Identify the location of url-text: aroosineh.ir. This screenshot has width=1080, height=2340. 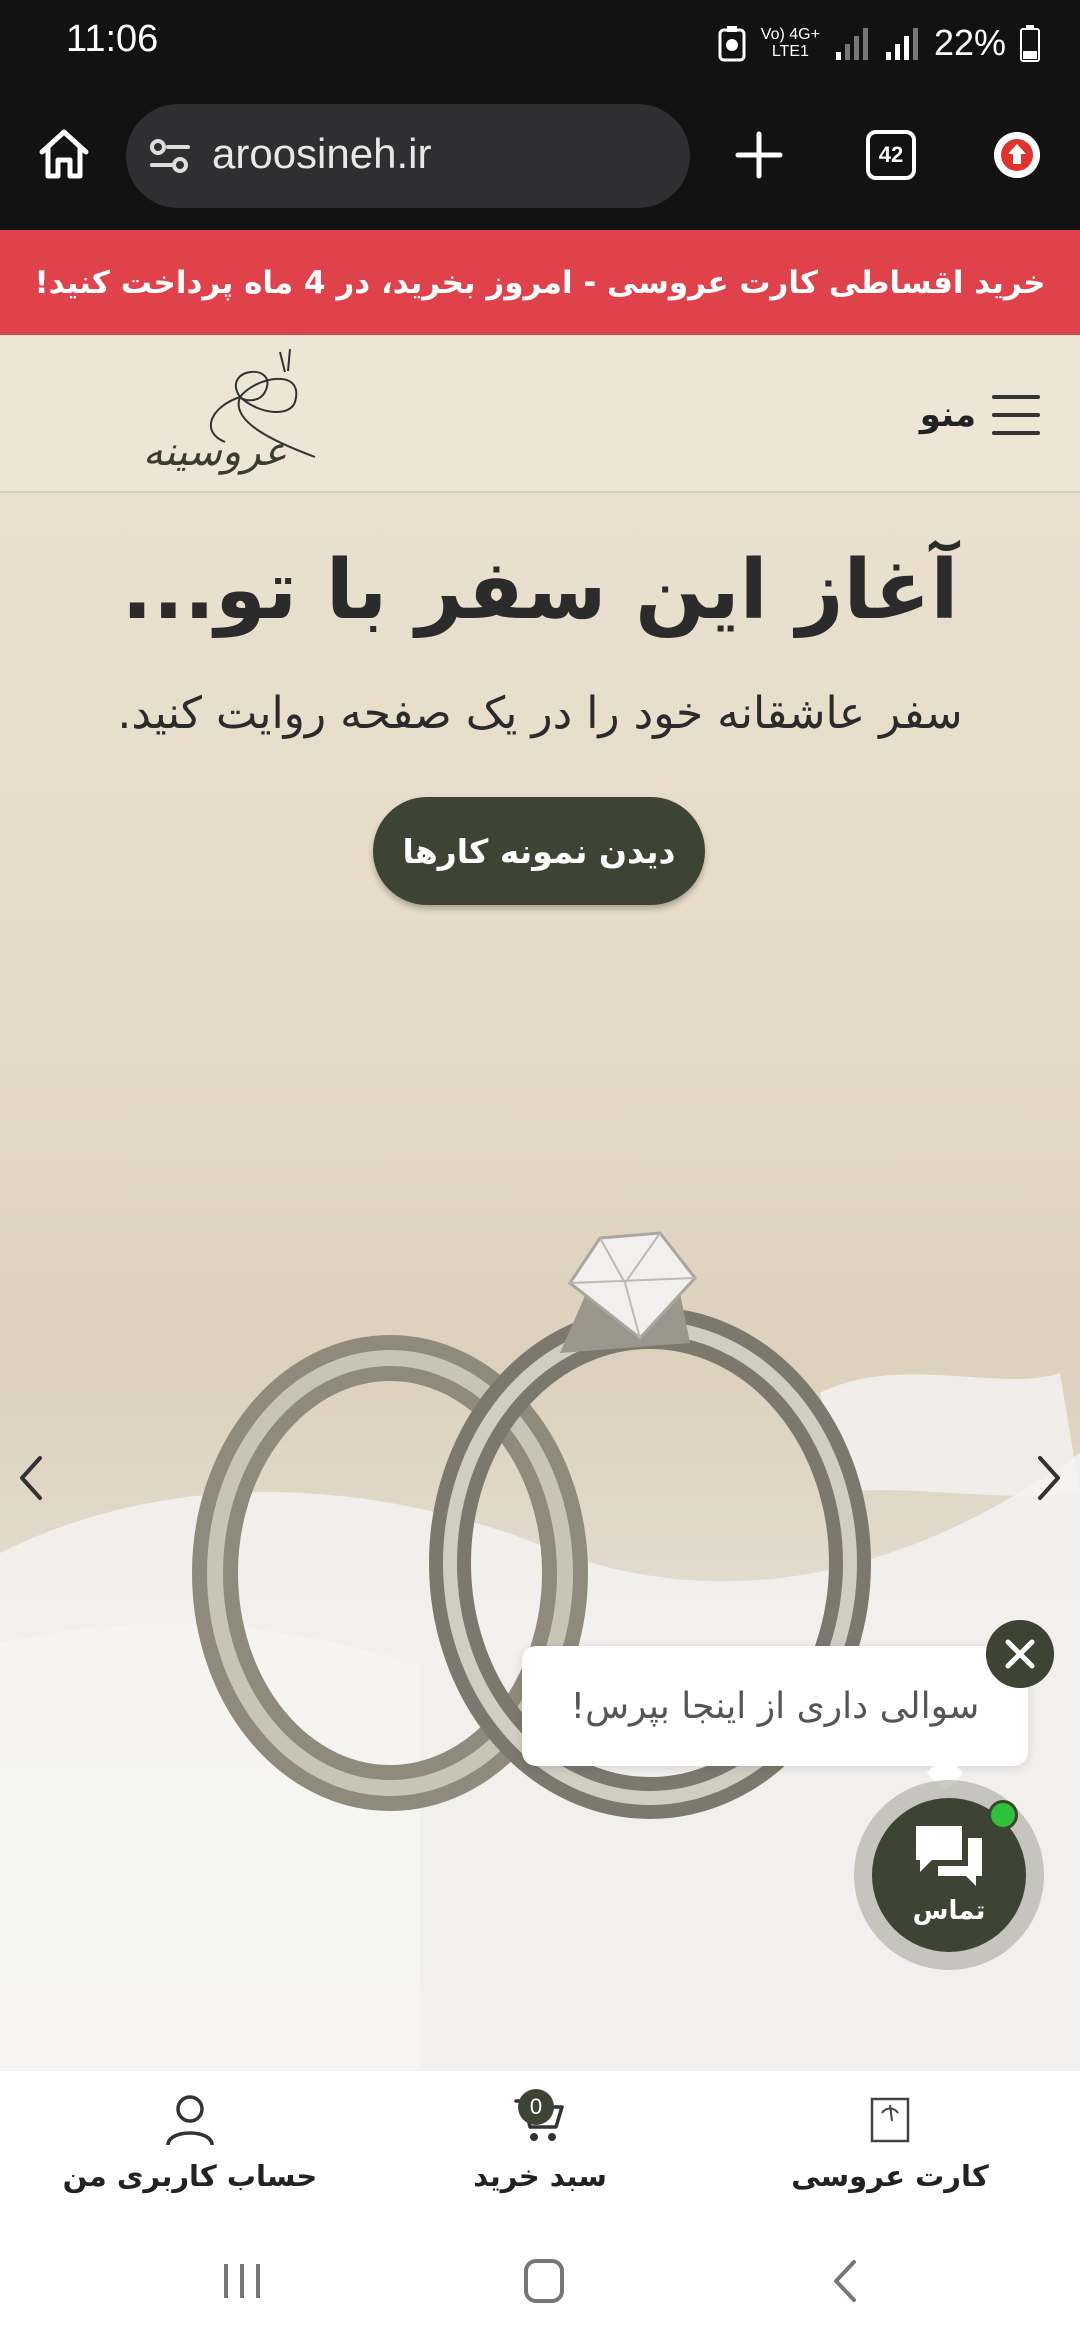
(321, 154).